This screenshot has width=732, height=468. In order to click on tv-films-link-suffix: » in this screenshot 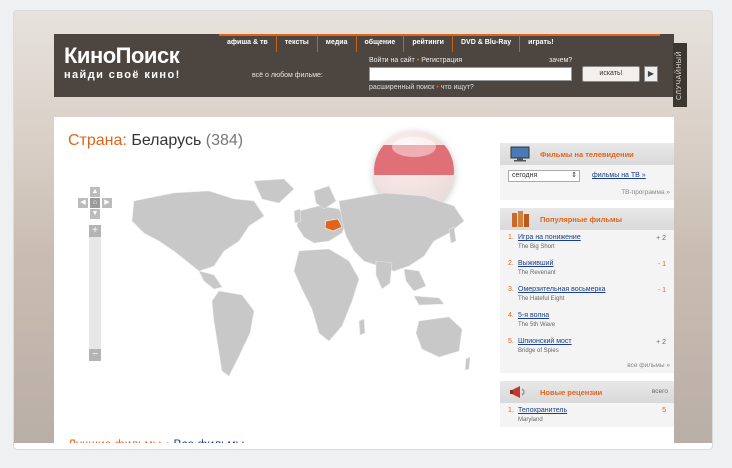, I will do `click(643, 175)`.